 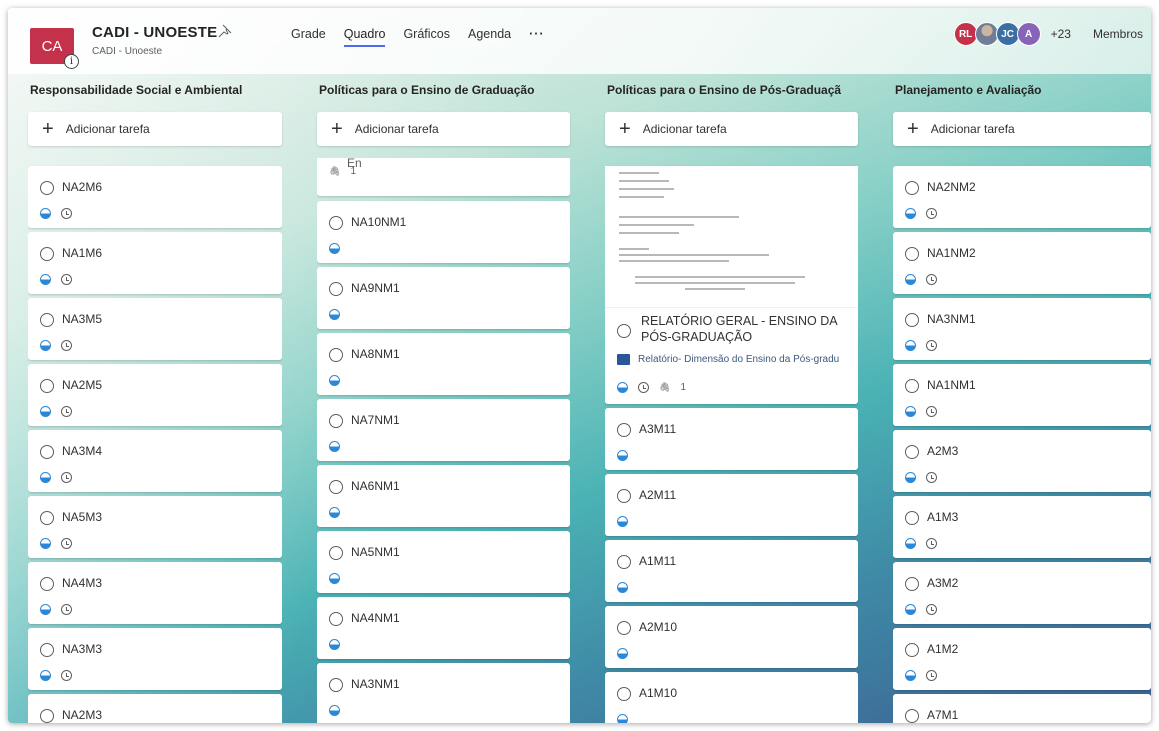 What do you see at coordinates (1022, 593) in the screenshot?
I see `task-card: A3M2` at bounding box center [1022, 593].